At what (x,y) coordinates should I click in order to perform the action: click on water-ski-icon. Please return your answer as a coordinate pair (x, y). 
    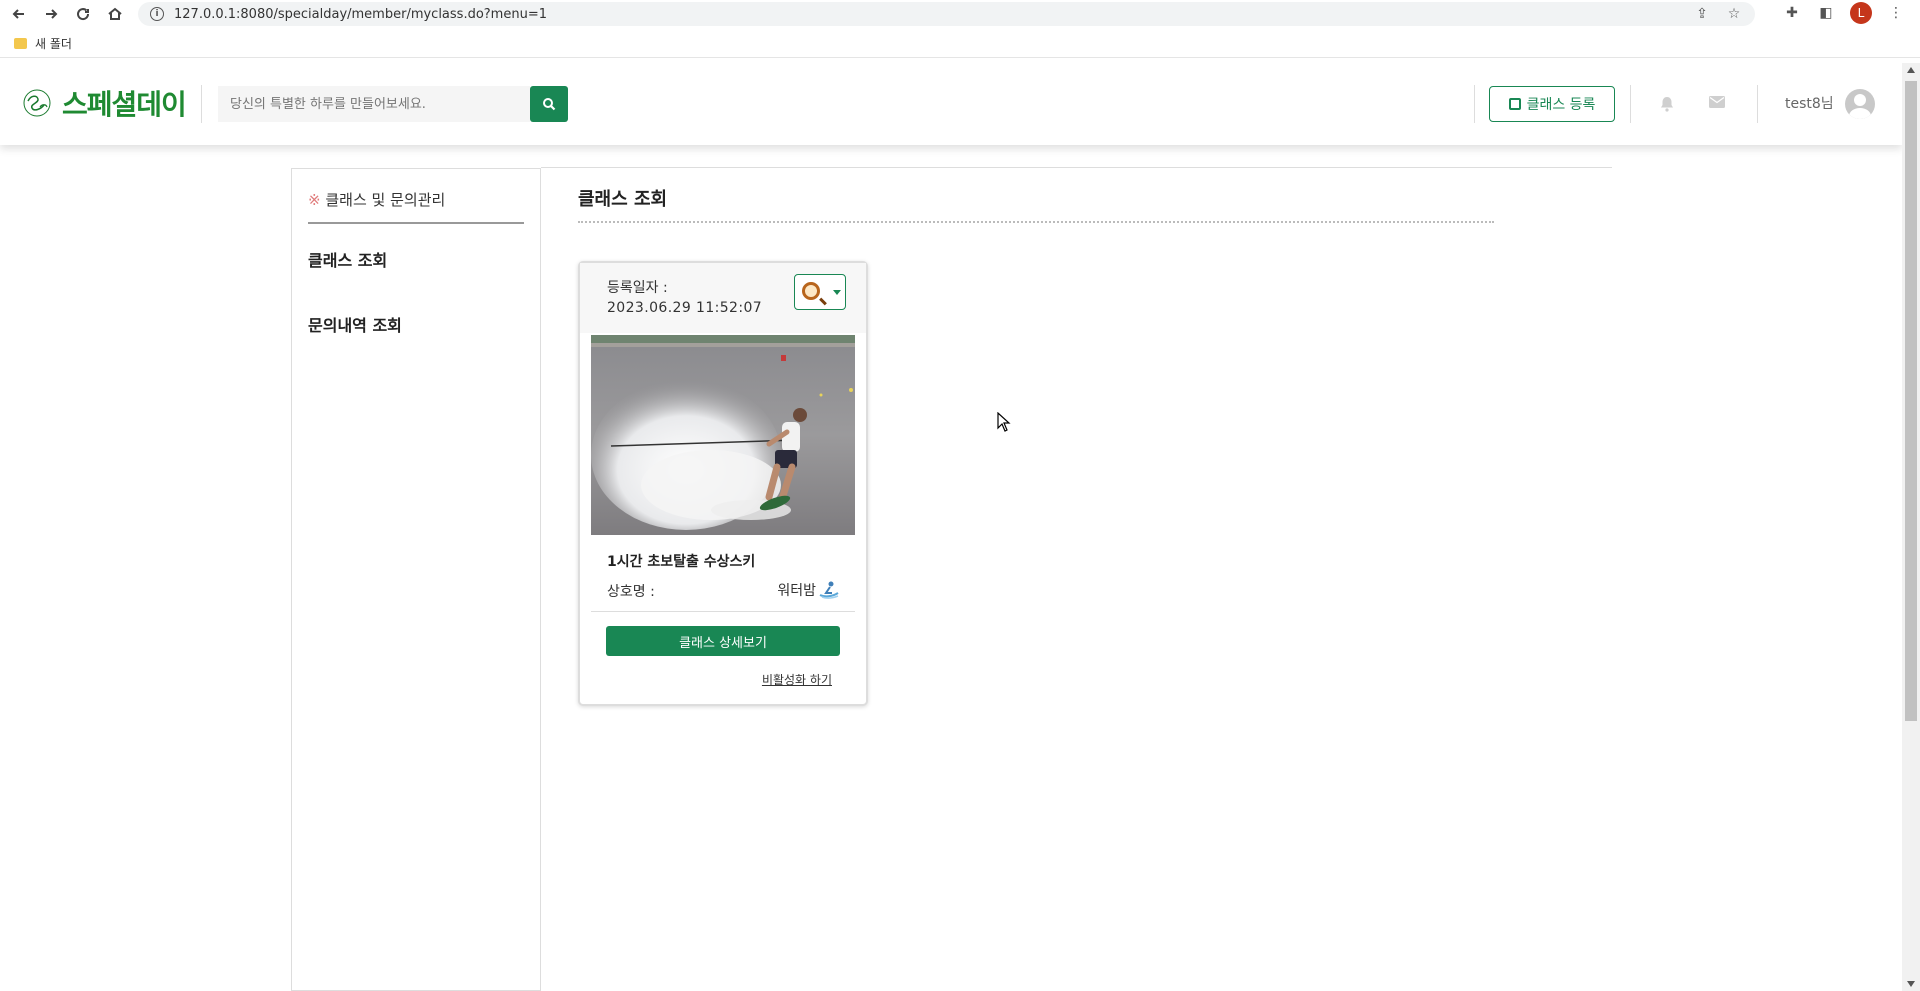
    Looking at the image, I should click on (829, 590).